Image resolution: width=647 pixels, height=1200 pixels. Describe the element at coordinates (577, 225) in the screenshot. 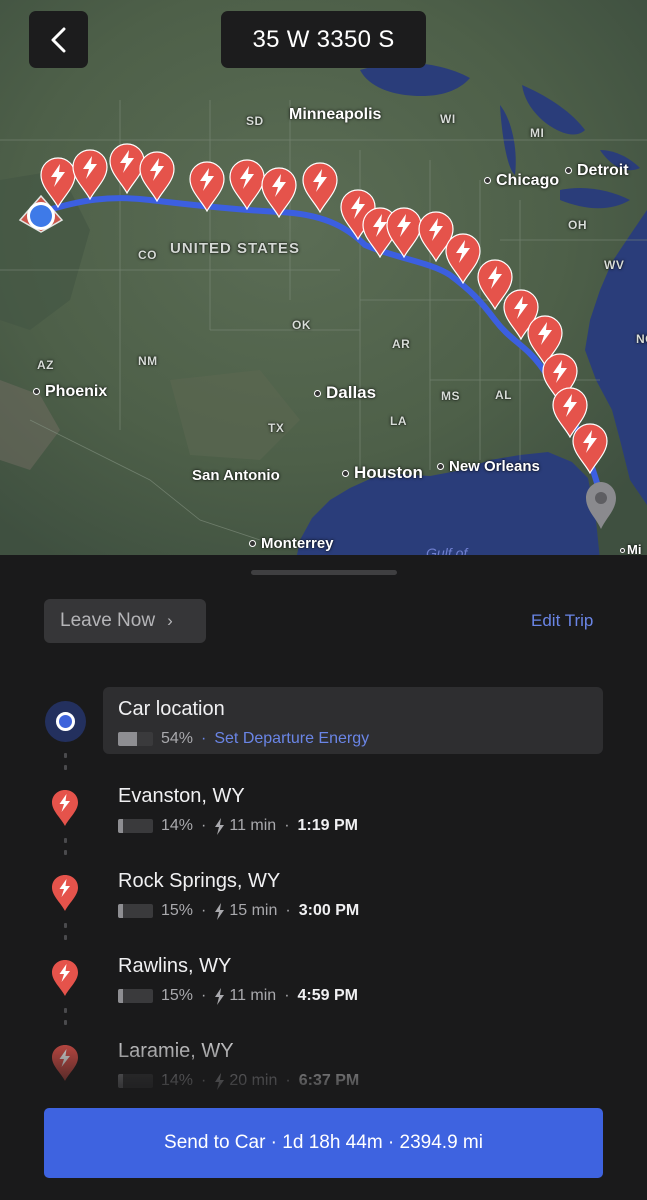

I see `state-label-oh: OH` at that location.